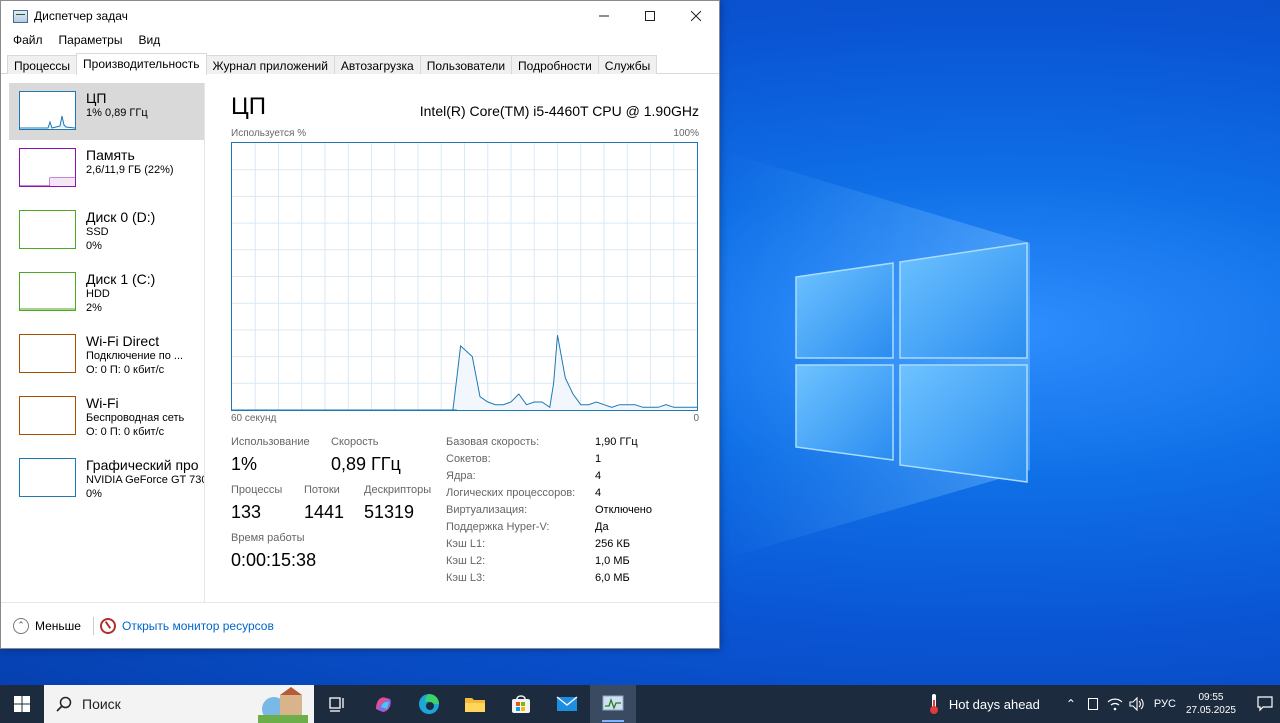 Image resolution: width=1280 pixels, height=723 pixels. Describe the element at coordinates (102, 403) in the screenshot. I see `sidebar-item-name: Wi-Fi` at that location.